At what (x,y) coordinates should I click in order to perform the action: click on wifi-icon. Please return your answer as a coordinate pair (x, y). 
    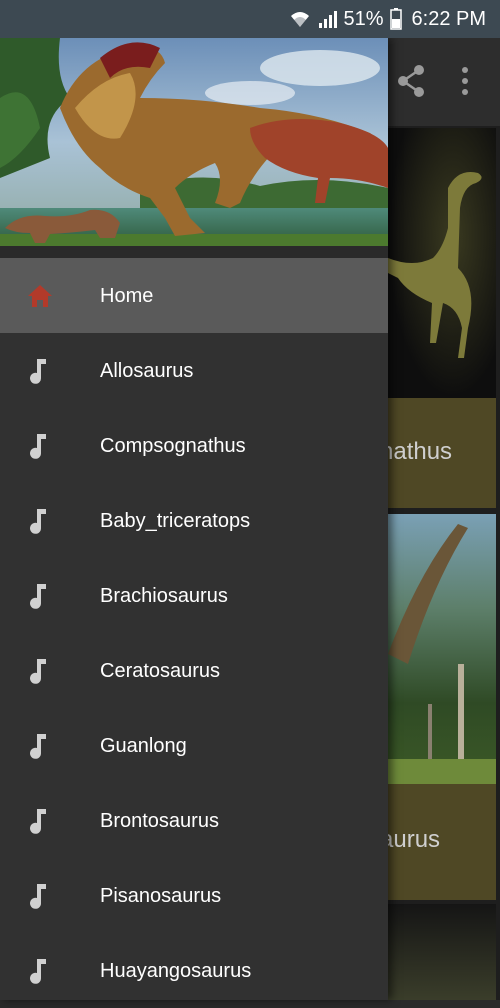
    Looking at the image, I should click on (300, 19).